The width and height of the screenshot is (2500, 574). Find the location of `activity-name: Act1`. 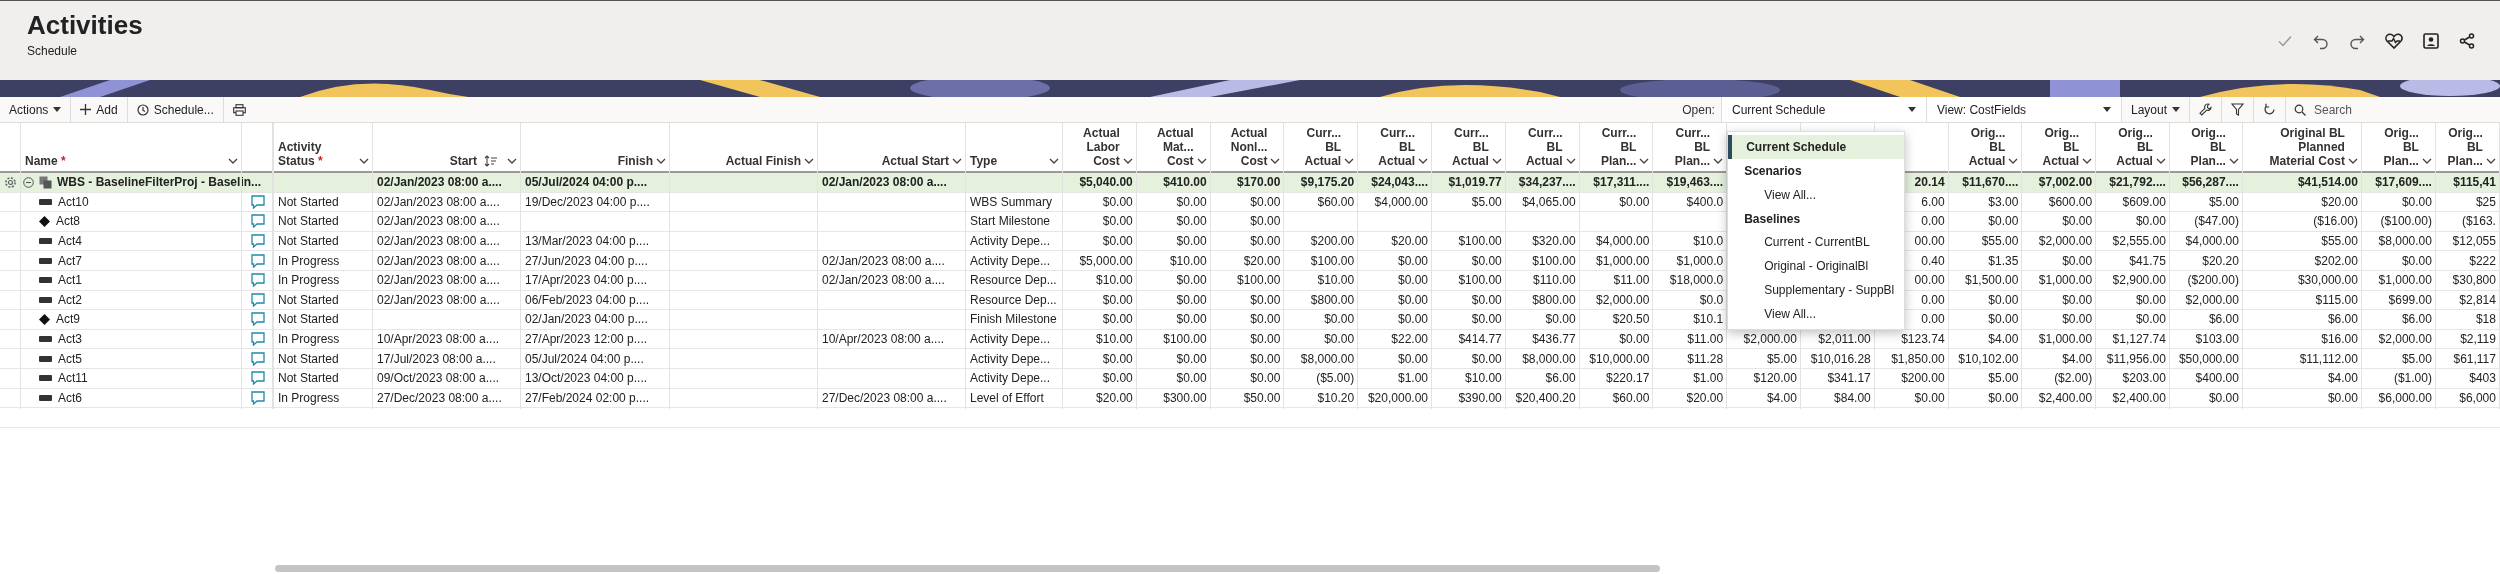

activity-name: Act1 is located at coordinates (70, 280).